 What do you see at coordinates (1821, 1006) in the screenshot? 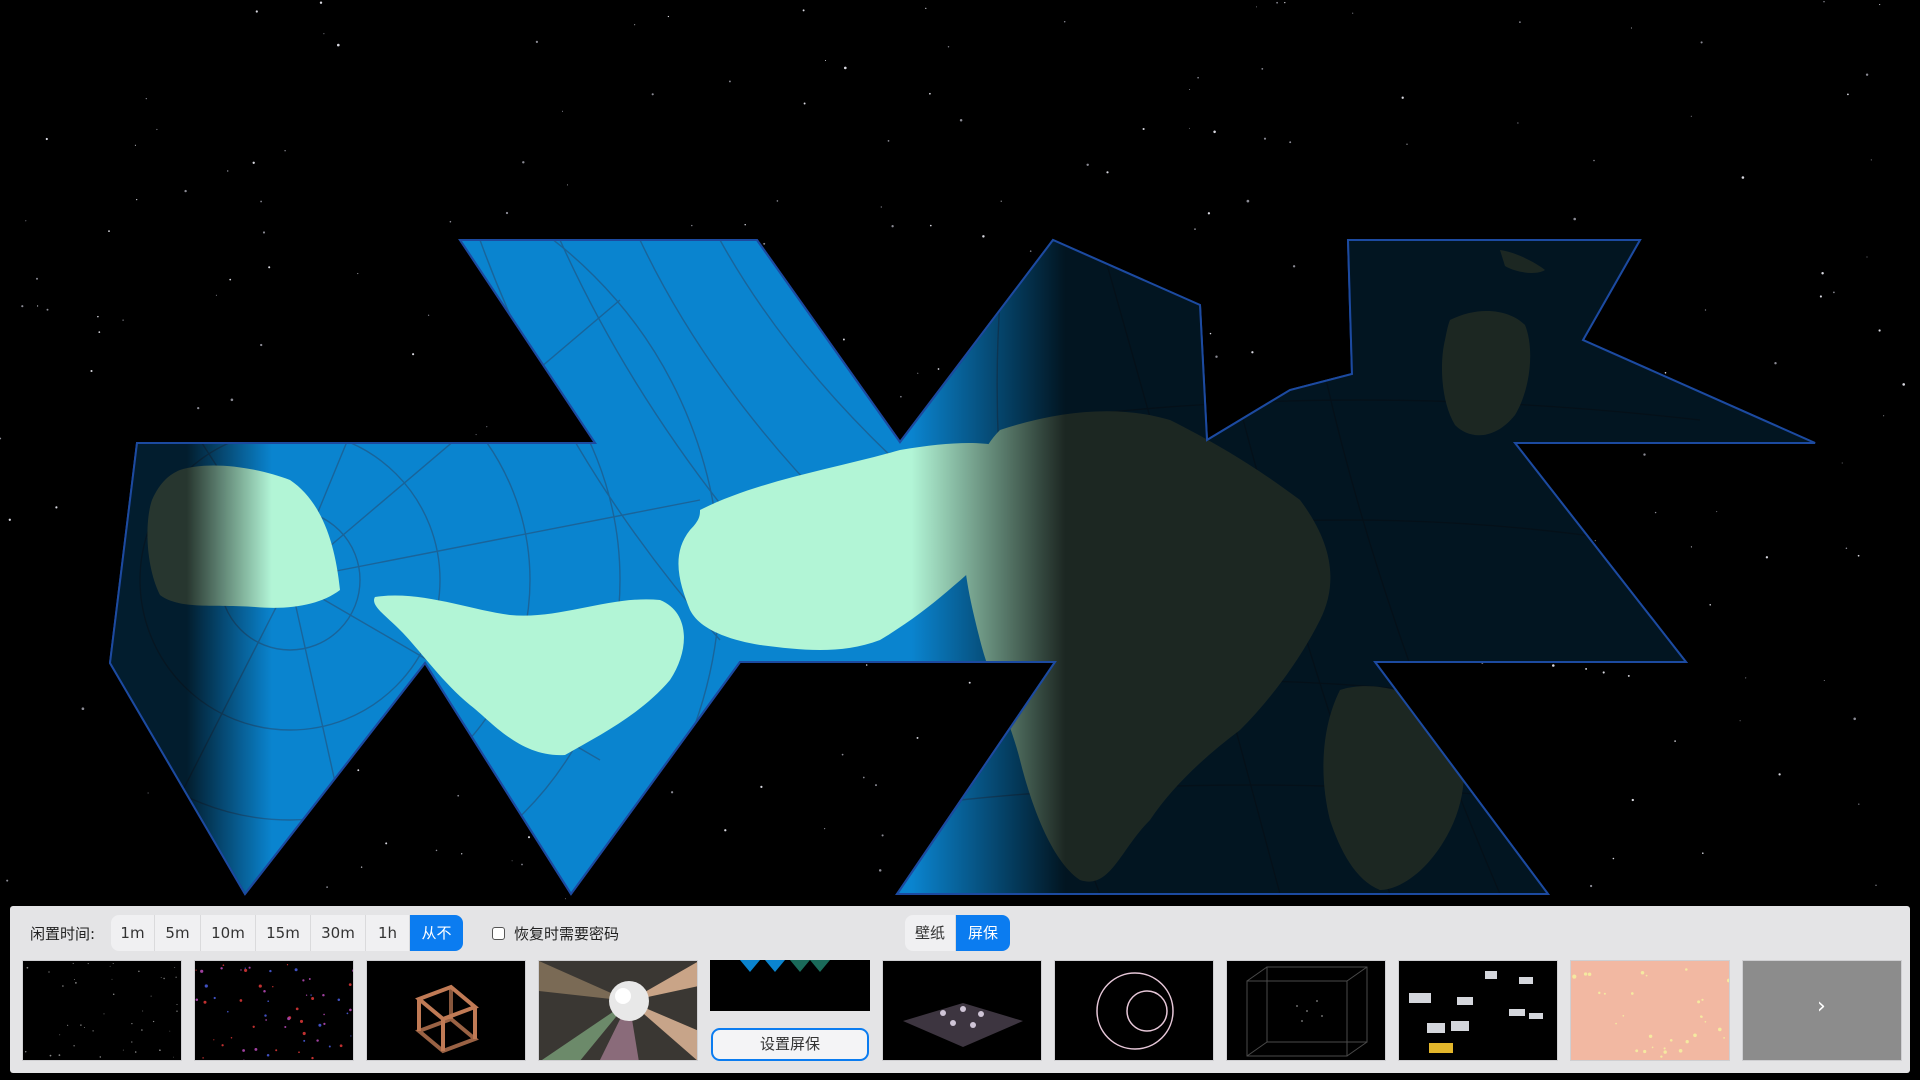
I see `chevron-right-icon: ›` at bounding box center [1821, 1006].